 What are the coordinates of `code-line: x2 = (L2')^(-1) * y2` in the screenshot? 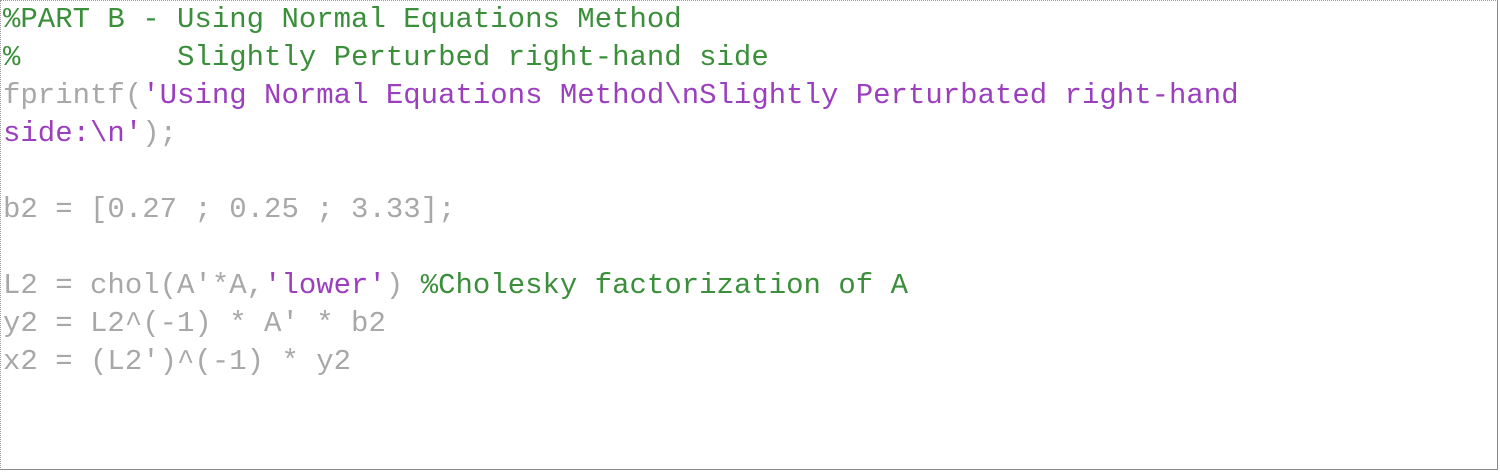 It's located at (748, 362).